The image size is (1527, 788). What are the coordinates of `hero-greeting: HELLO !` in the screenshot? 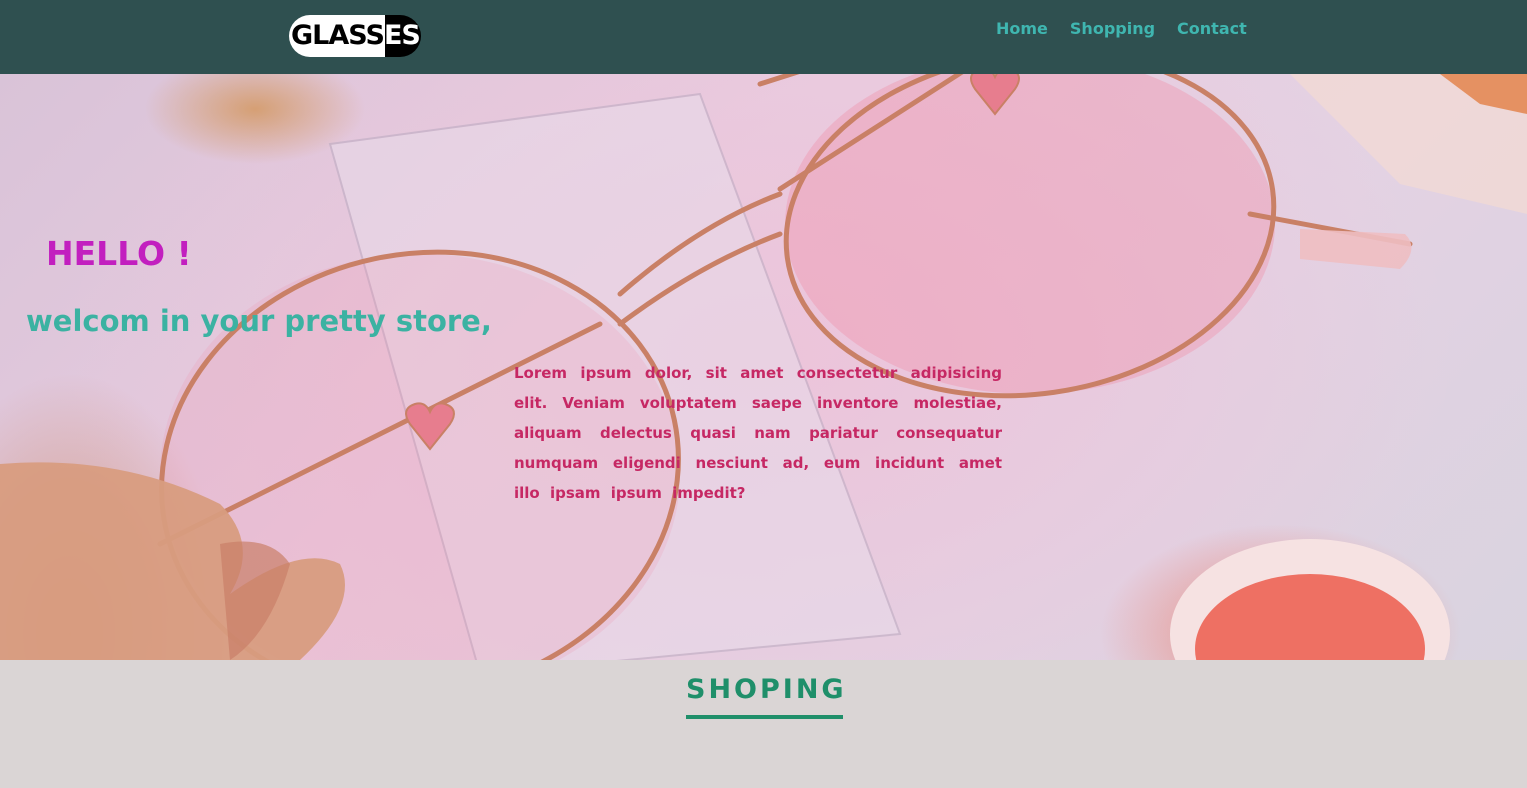 It's located at (119, 253).